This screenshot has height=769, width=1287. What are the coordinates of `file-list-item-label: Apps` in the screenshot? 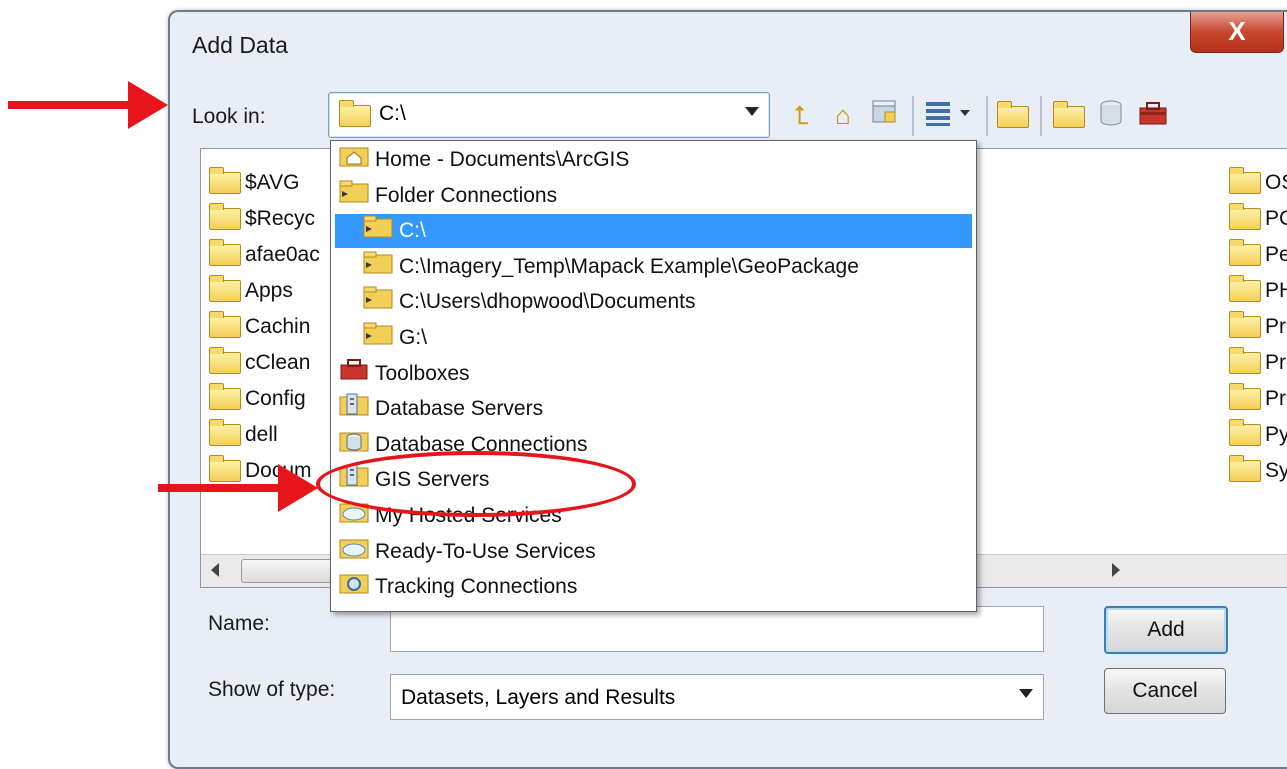 It's located at (269, 290).